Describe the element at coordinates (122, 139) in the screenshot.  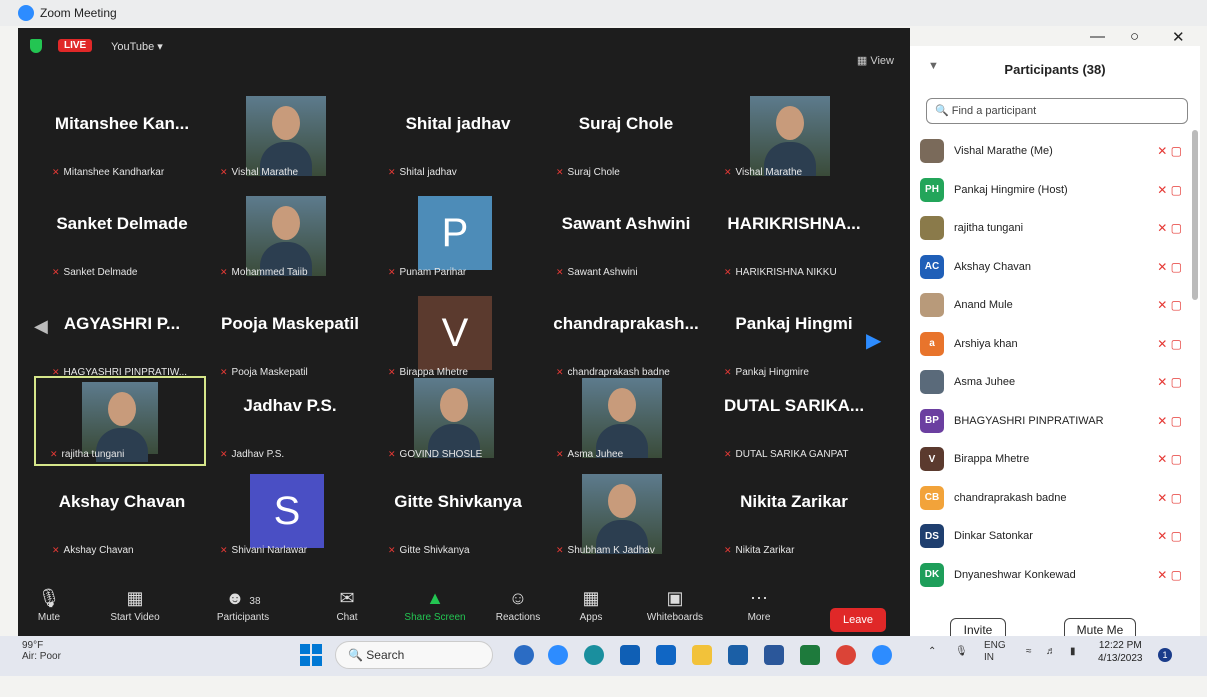
I see `video-tile: Mitanshee Kan... Mitanshee Kandharkar` at that location.